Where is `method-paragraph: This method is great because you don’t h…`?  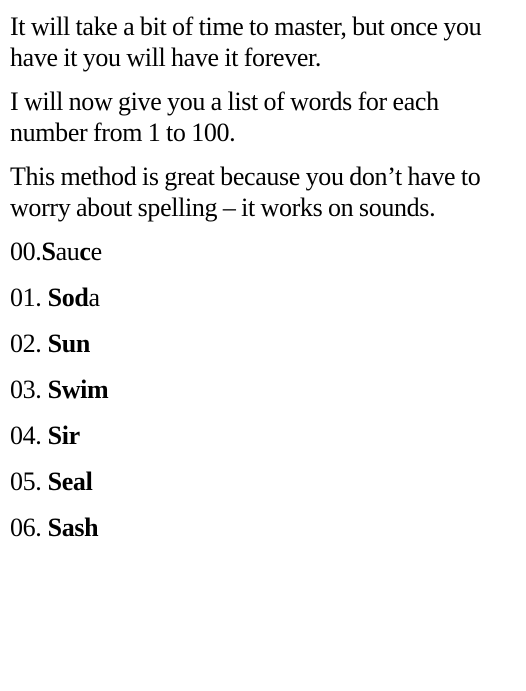 method-paragraph: This method is great because you don’t h… is located at coordinates (245, 192).